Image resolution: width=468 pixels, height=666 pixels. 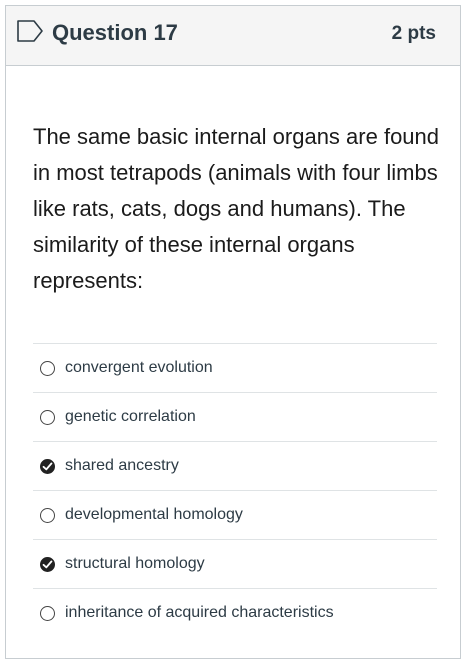 What do you see at coordinates (130, 416) in the screenshot?
I see `answer-label: genetic correlation` at bounding box center [130, 416].